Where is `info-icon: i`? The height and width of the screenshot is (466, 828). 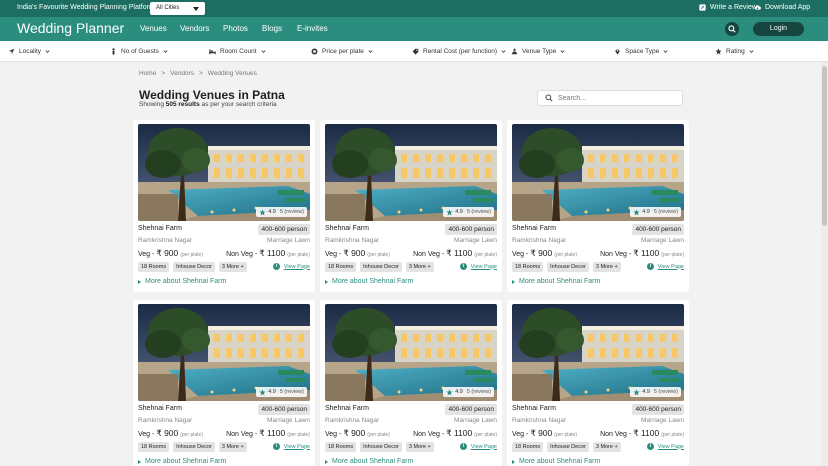 info-icon: i is located at coordinates (276, 266).